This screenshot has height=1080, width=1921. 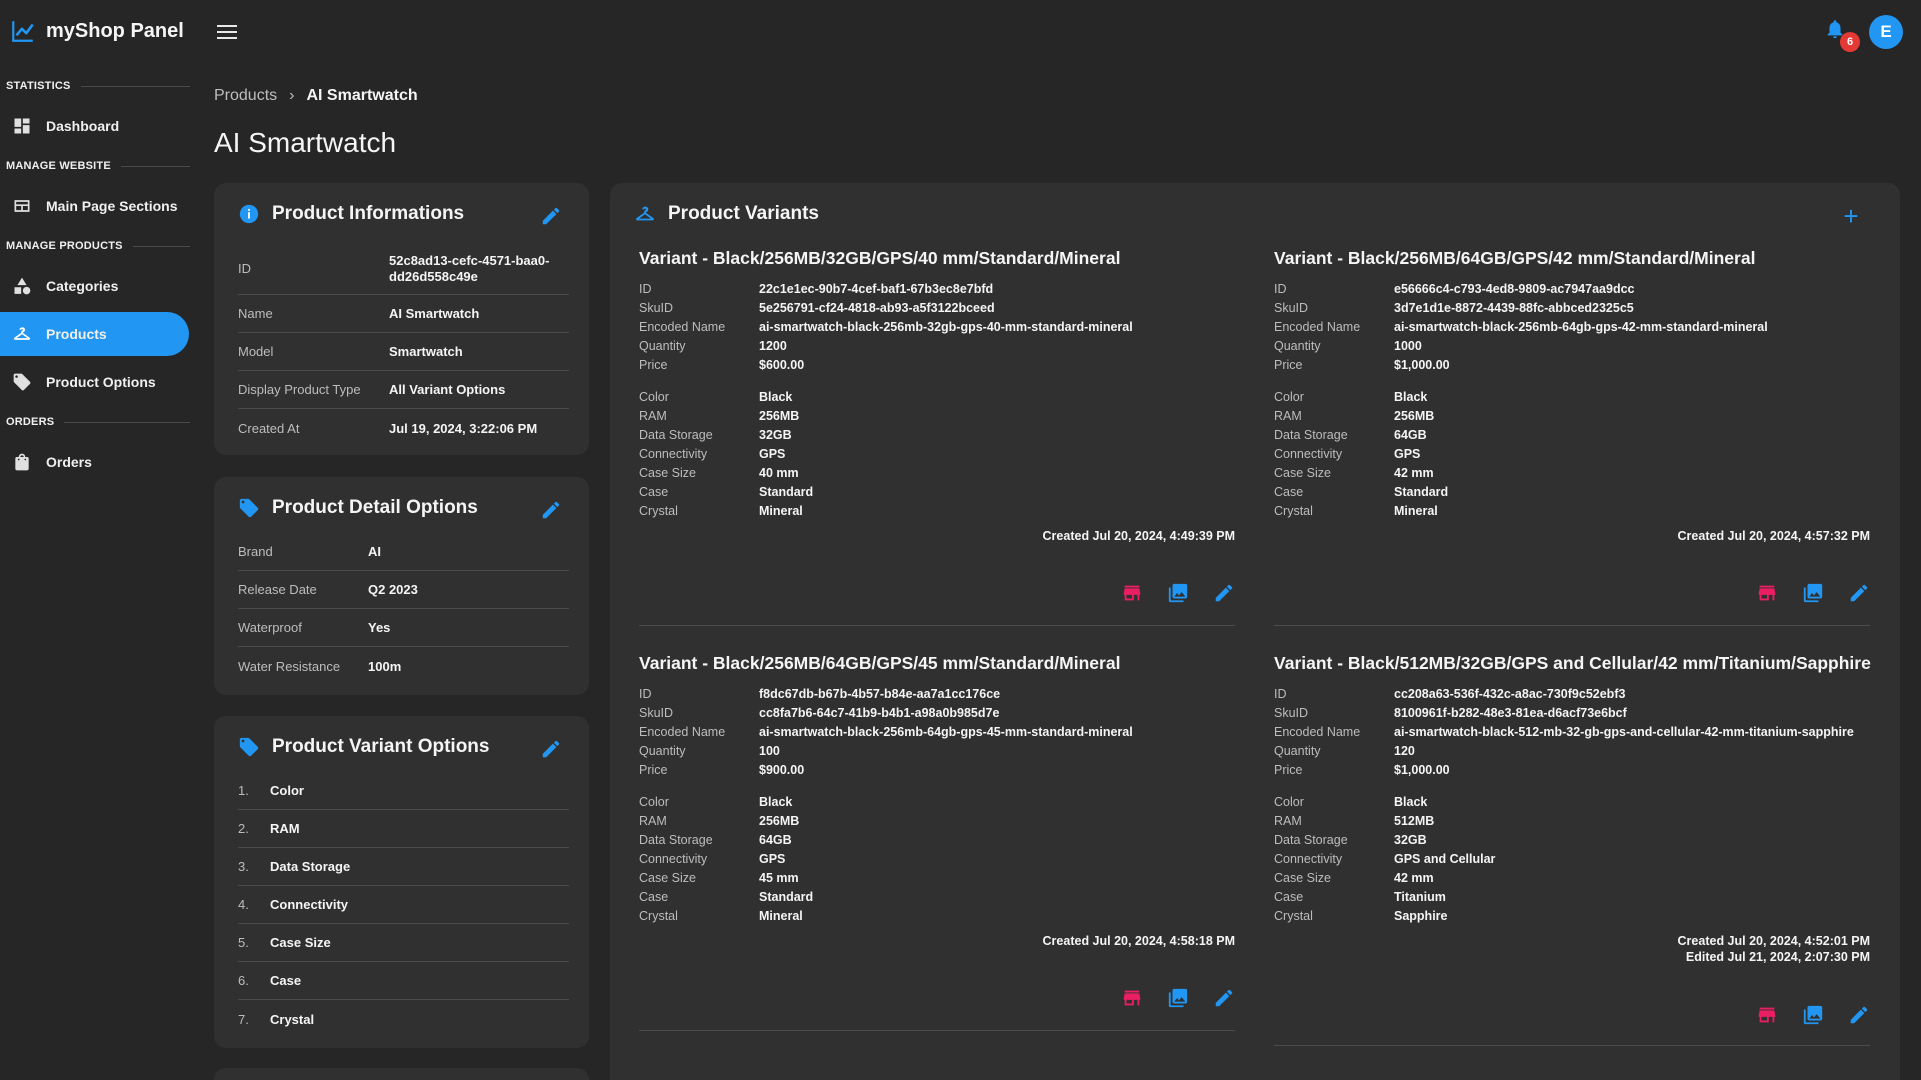 I want to click on info-row-created-at: Created At Jul 19, 2024, 3:22:06 PM, so click(x=388, y=428).